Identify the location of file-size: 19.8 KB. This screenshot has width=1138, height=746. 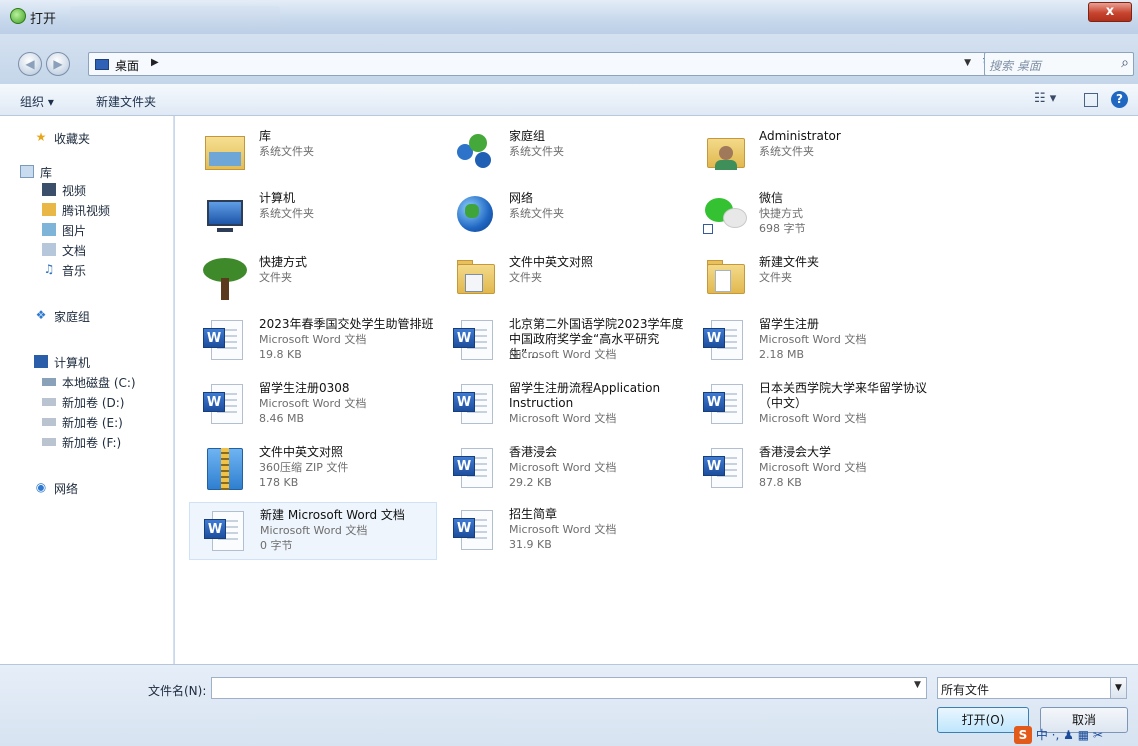
(280, 354).